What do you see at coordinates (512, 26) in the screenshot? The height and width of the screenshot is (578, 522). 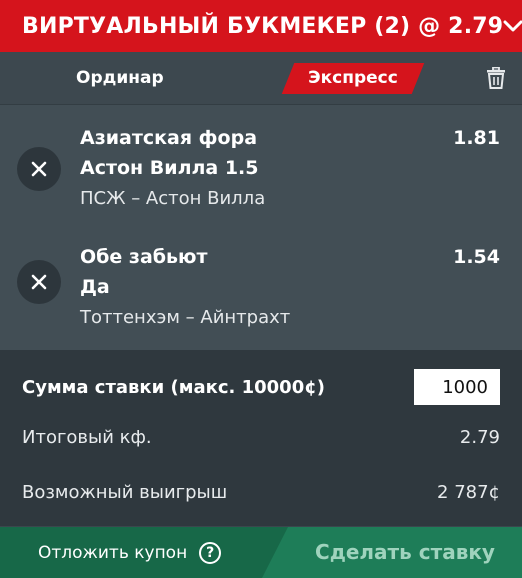 I see `chevron-down-icon` at bounding box center [512, 26].